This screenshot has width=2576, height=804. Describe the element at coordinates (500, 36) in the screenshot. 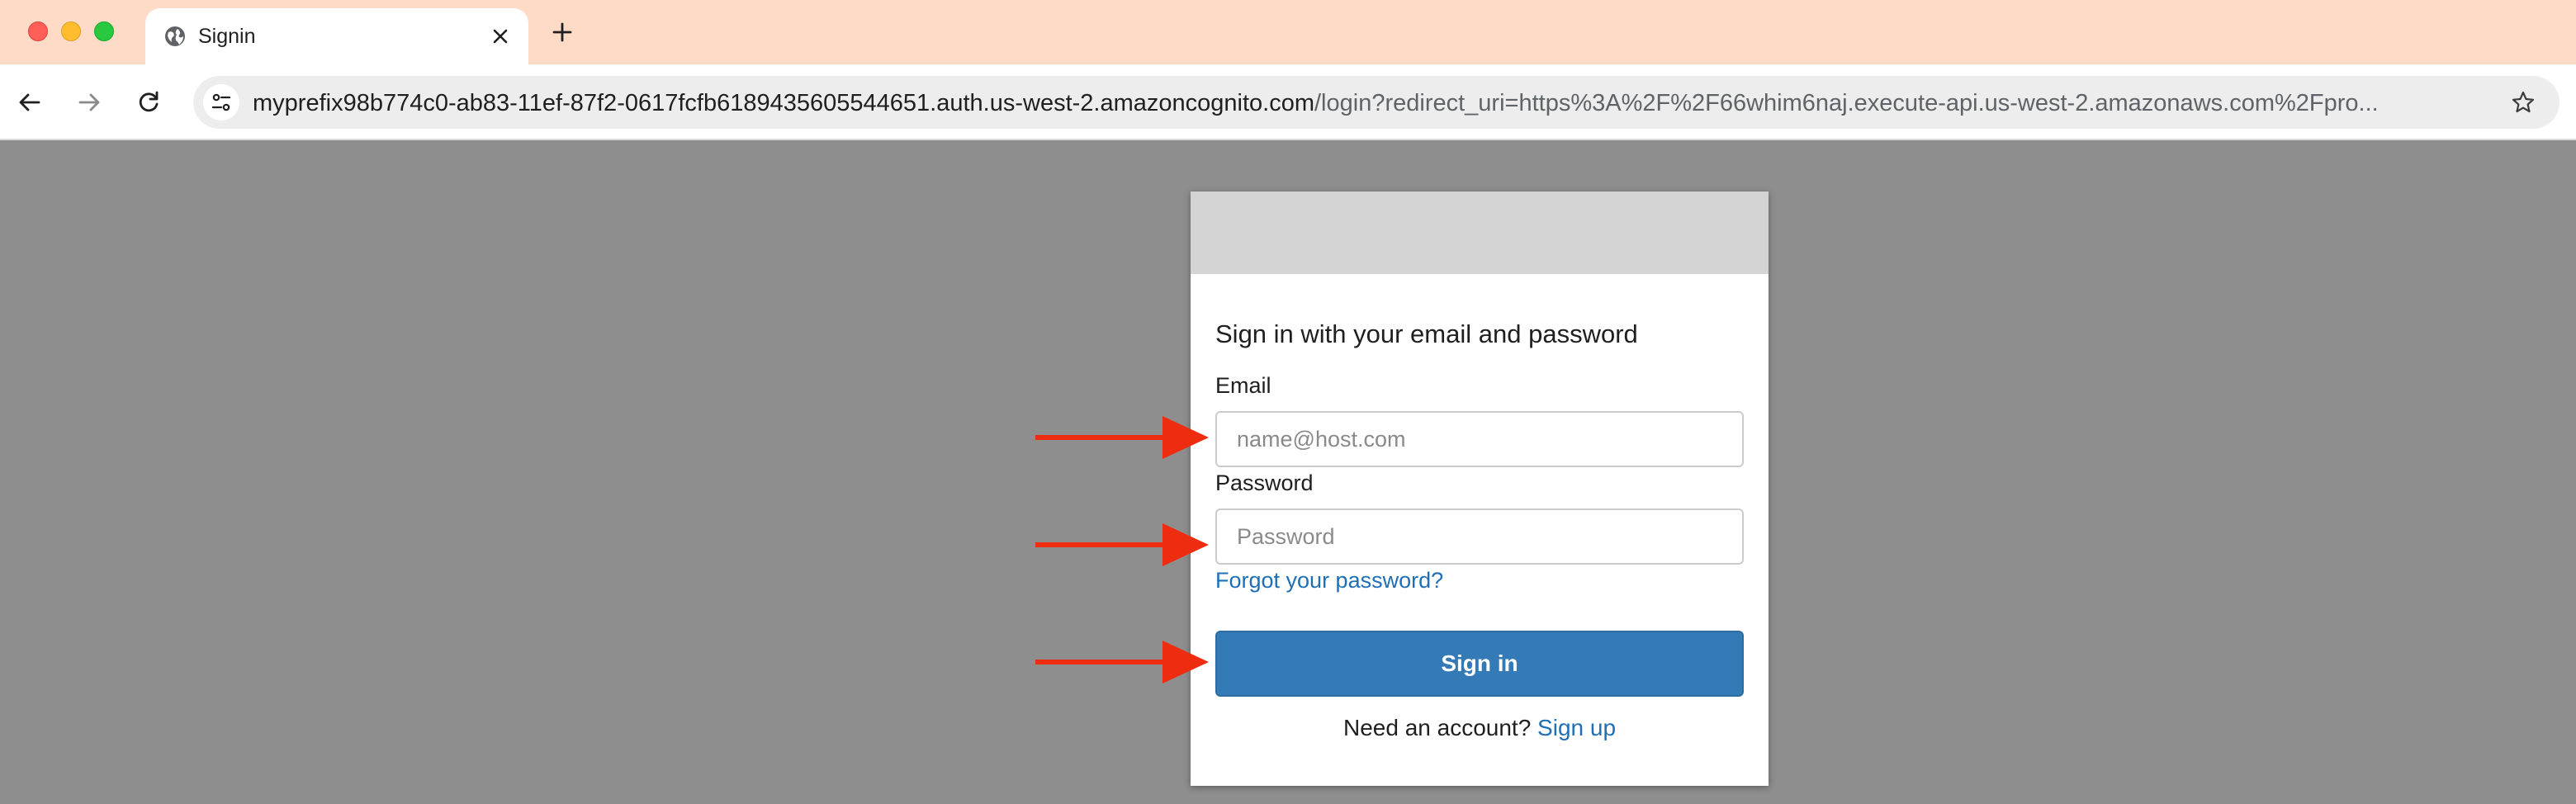

I see `close-tab-icon` at that location.